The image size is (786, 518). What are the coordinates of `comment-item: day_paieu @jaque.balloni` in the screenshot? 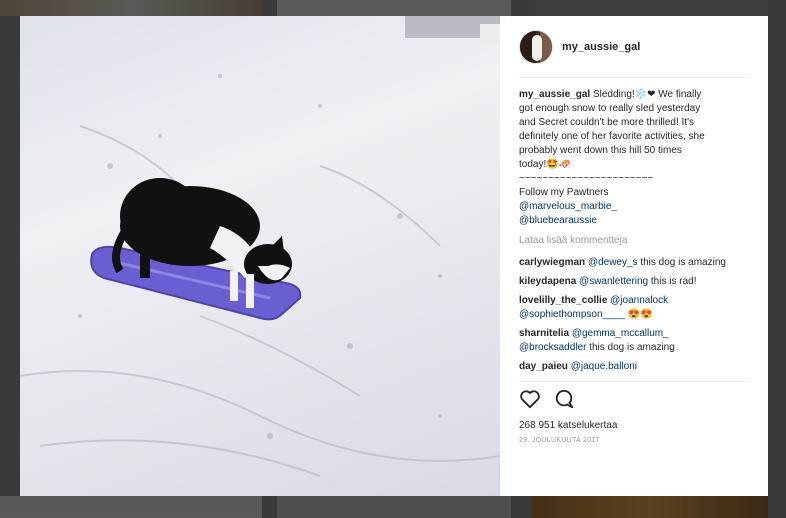 It's located at (634, 367).